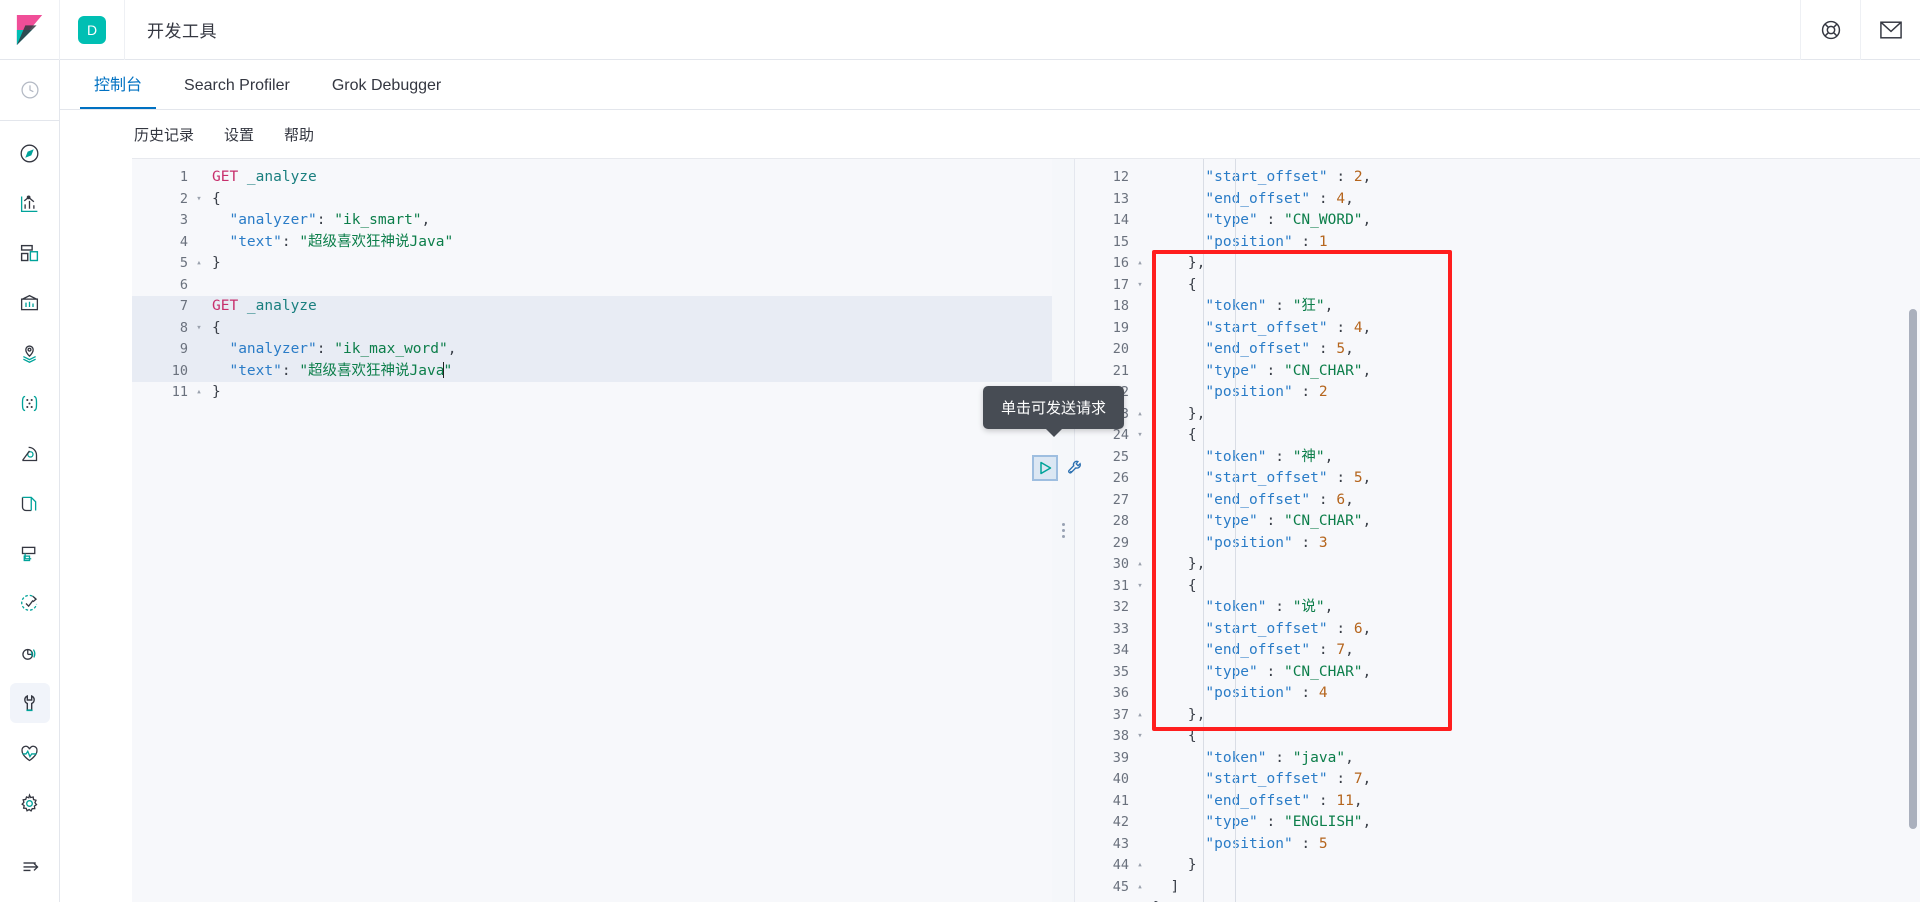  I want to click on sidebar-item-uptime, so click(30, 603).